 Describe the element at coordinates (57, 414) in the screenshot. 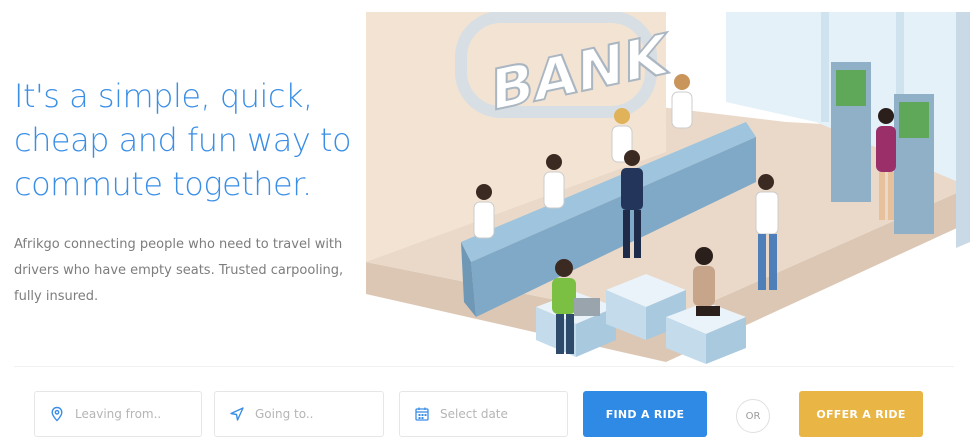

I see `map-pin-icon` at that location.